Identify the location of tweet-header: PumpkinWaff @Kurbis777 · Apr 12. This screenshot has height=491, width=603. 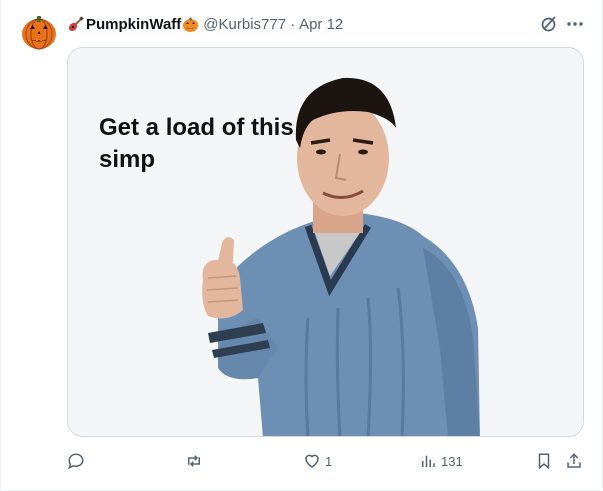
(205, 24).